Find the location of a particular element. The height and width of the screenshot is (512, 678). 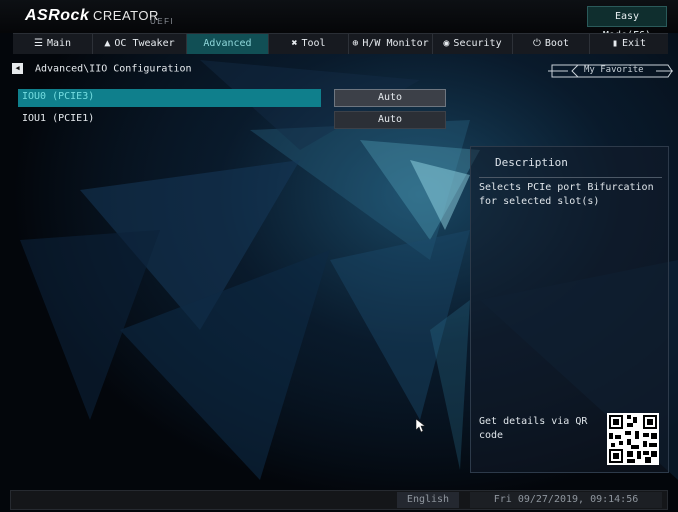

tab-exit: ▮ Exit is located at coordinates (629, 44).